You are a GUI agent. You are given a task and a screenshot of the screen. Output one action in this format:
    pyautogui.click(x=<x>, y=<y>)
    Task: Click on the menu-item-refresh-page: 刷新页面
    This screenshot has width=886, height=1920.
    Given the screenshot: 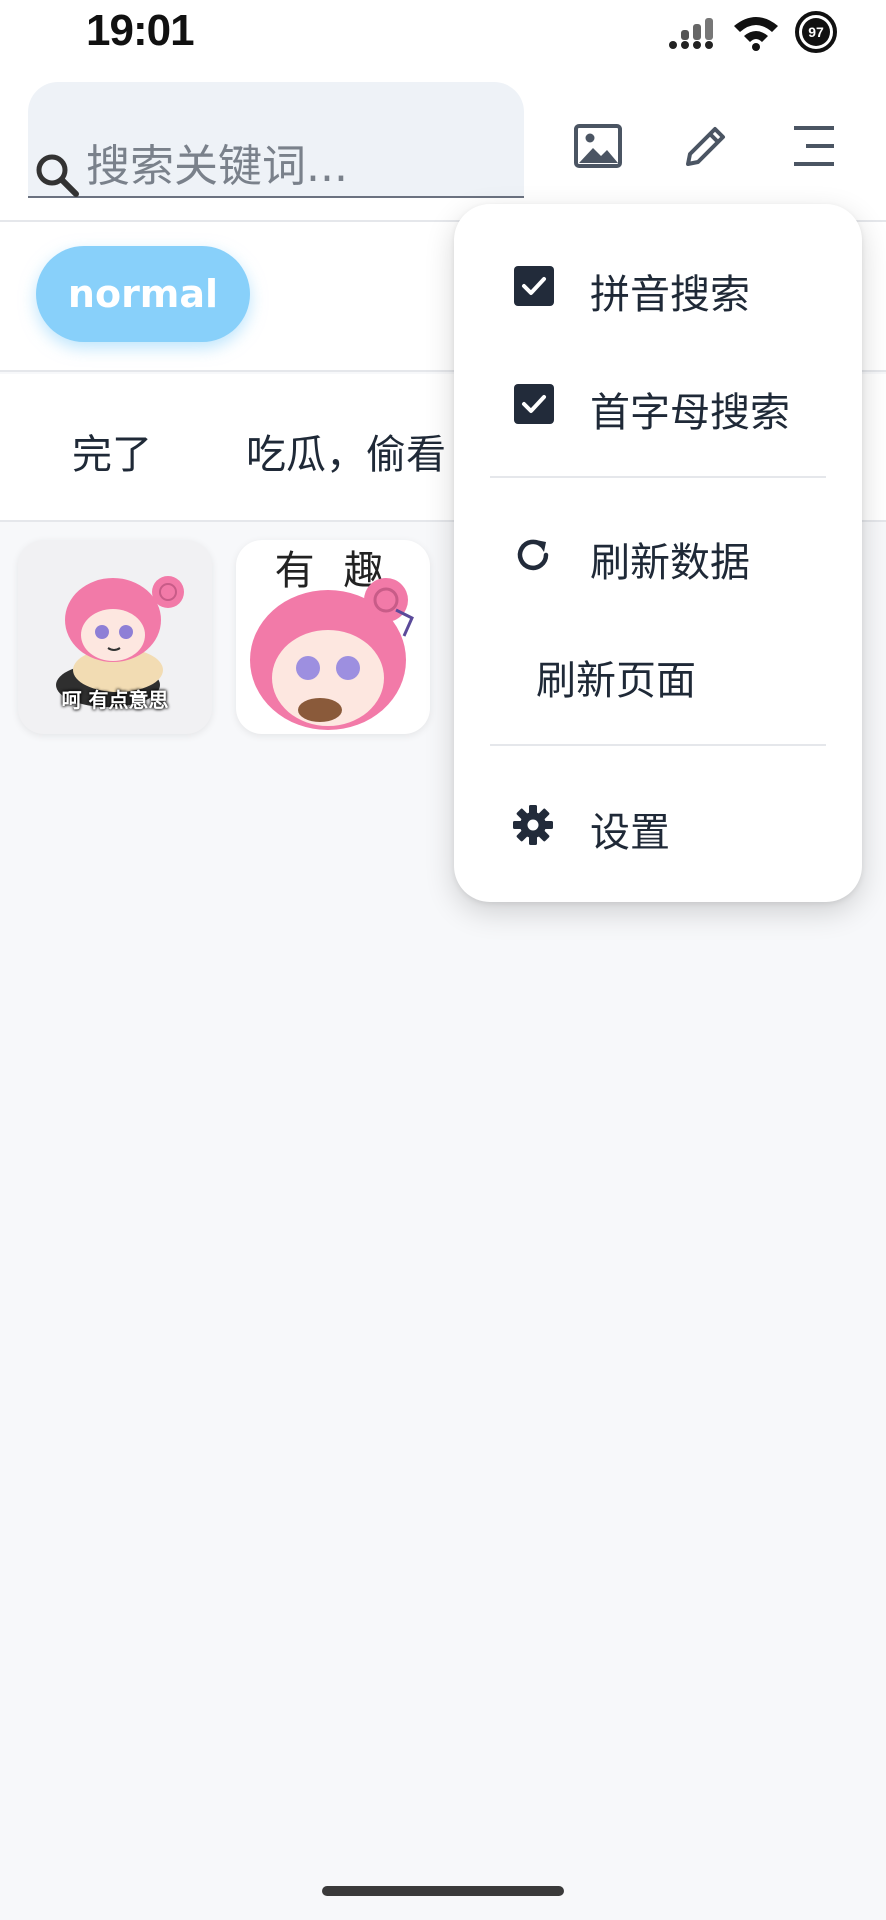 What is the action you would take?
    pyautogui.click(x=658, y=673)
    